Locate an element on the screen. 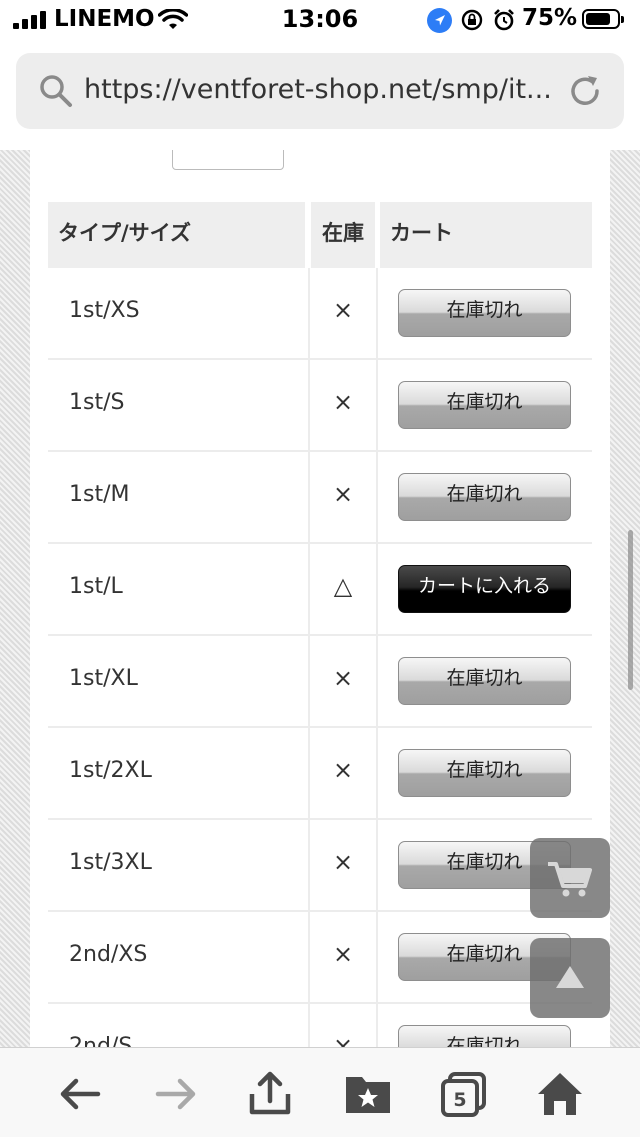 This screenshot has height=1137, width=640. browser-toolbar: 5 is located at coordinates (320, 1092).